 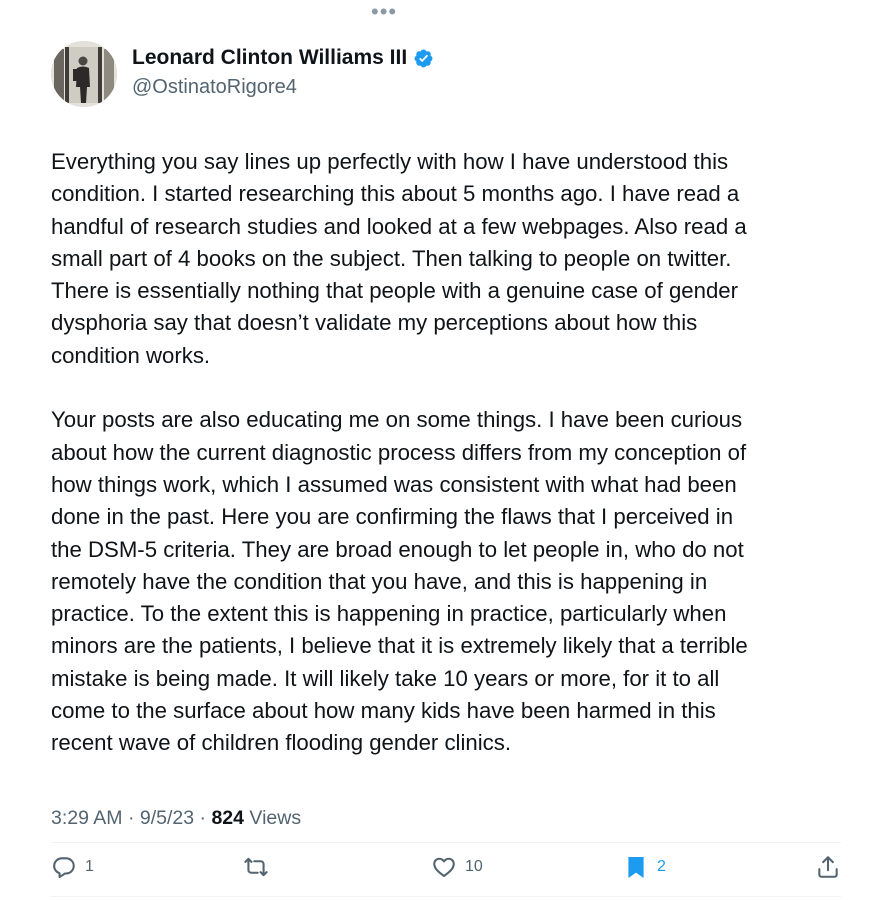 I want to click on tweet-date: 9/5/23, so click(x=167, y=818).